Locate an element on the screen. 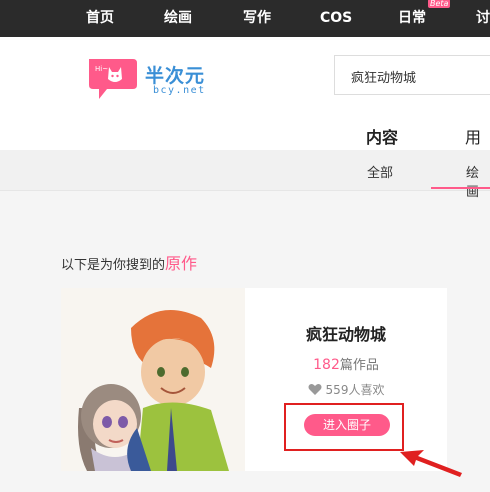 This screenshot has height=492, width=490. likes-info: 559人喜欢 is located at coordinates (346, 390).